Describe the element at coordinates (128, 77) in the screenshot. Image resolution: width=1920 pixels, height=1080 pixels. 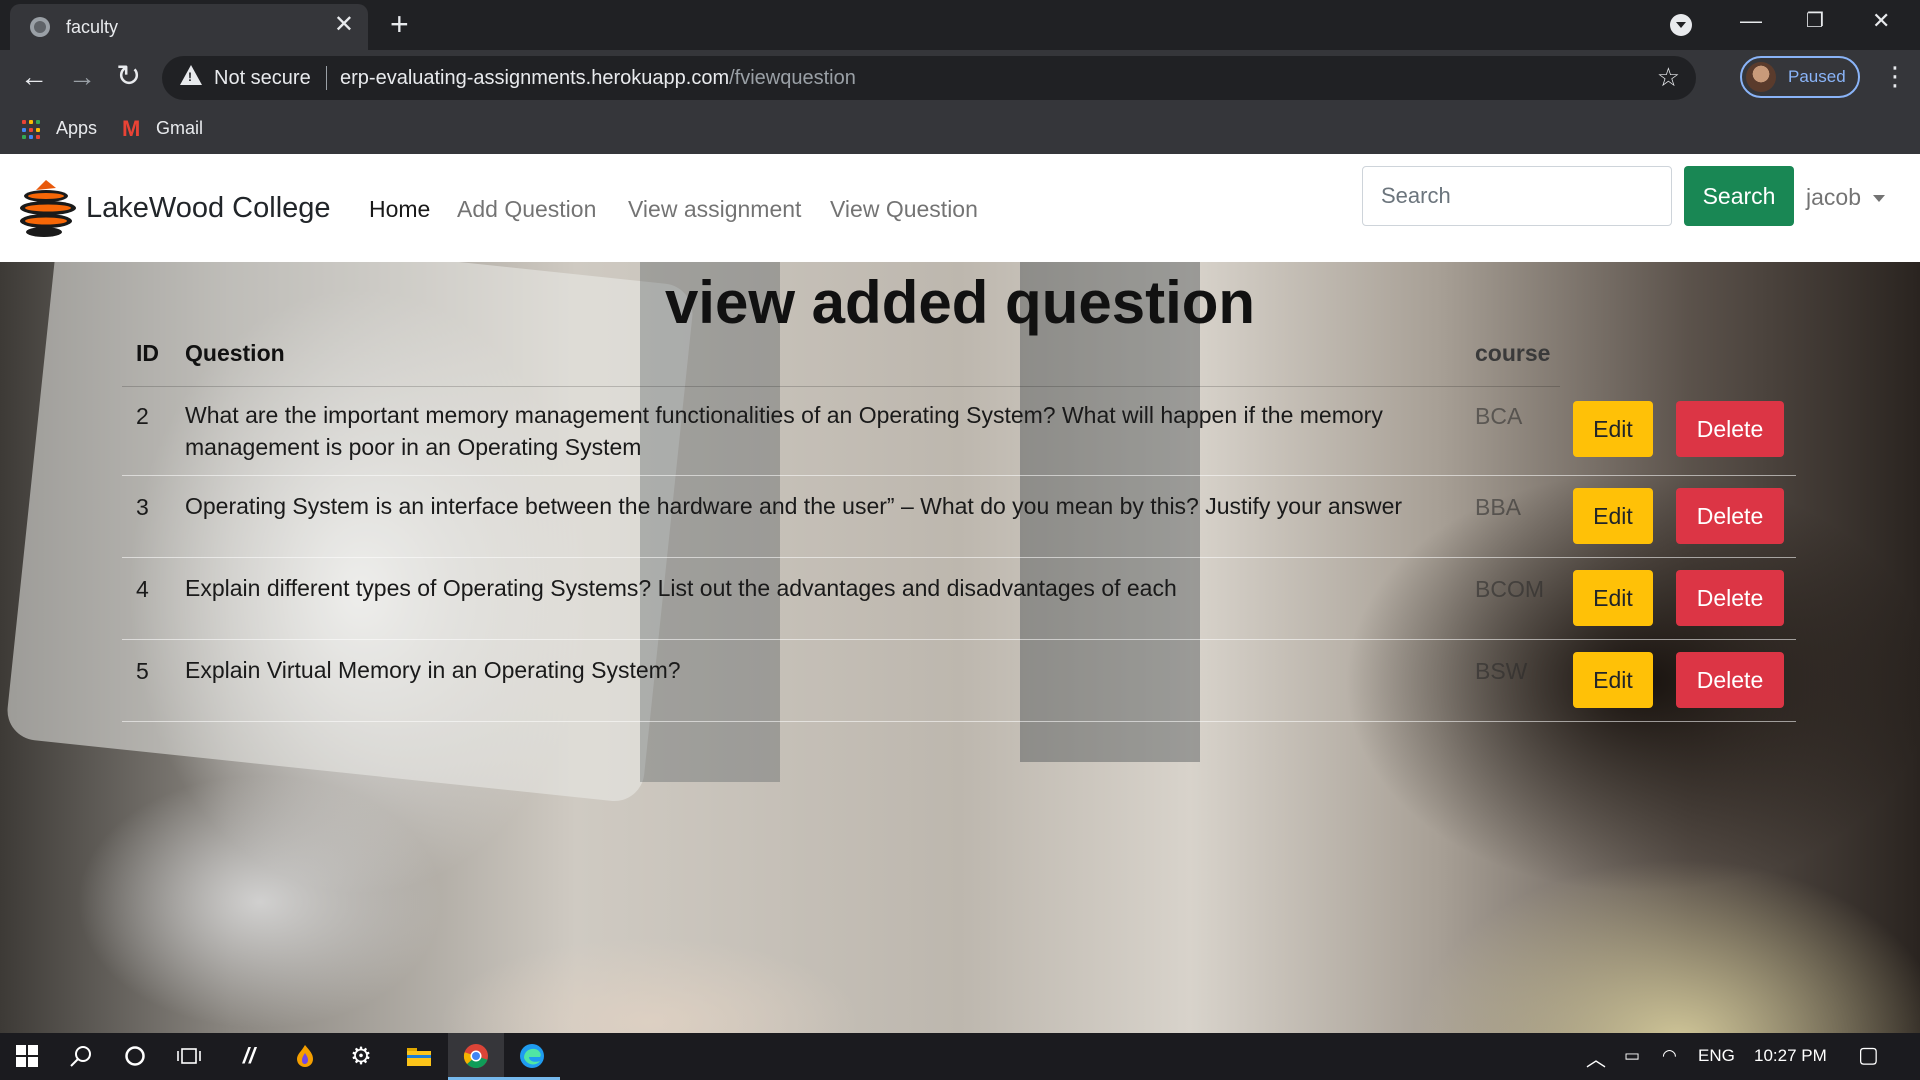
I see `reload-icon: ↻` at that location.